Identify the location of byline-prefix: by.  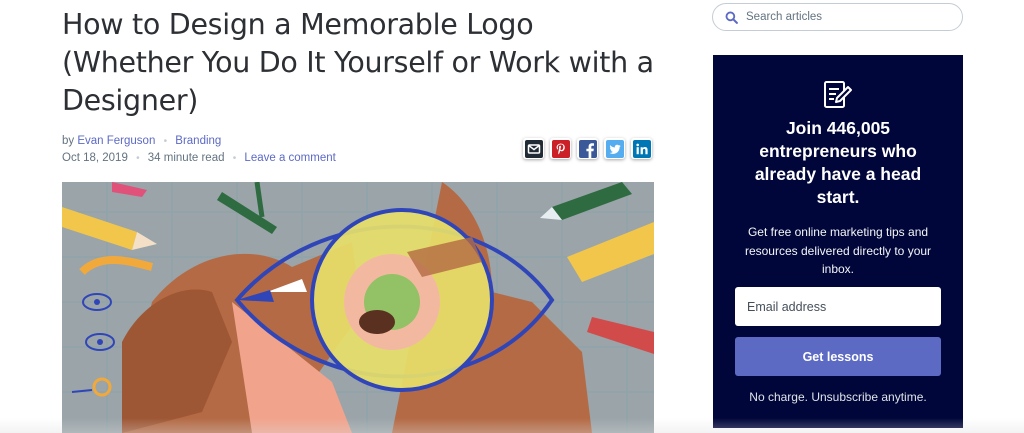
(68, 141).